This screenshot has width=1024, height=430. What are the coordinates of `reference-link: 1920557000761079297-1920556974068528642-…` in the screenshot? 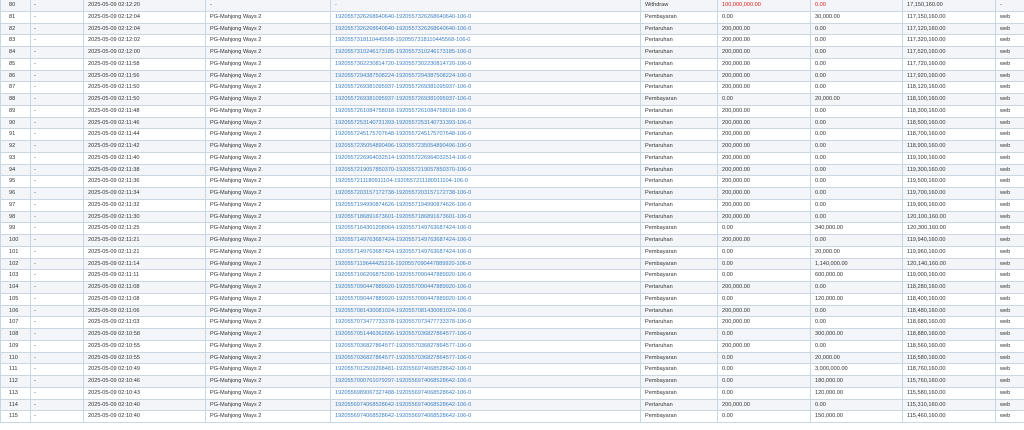 It's located at (485, 381).